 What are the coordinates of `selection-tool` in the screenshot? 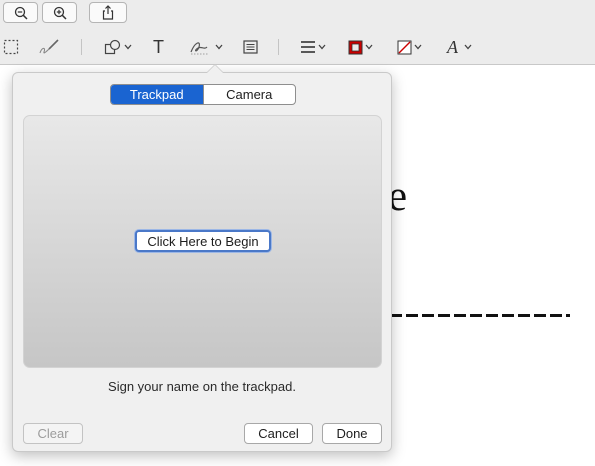 It's located at (11, 47).